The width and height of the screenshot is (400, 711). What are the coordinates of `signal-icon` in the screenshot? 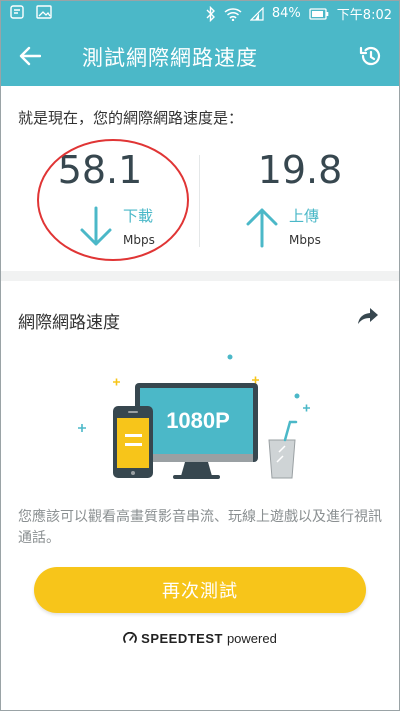 It's located at (256, 13).